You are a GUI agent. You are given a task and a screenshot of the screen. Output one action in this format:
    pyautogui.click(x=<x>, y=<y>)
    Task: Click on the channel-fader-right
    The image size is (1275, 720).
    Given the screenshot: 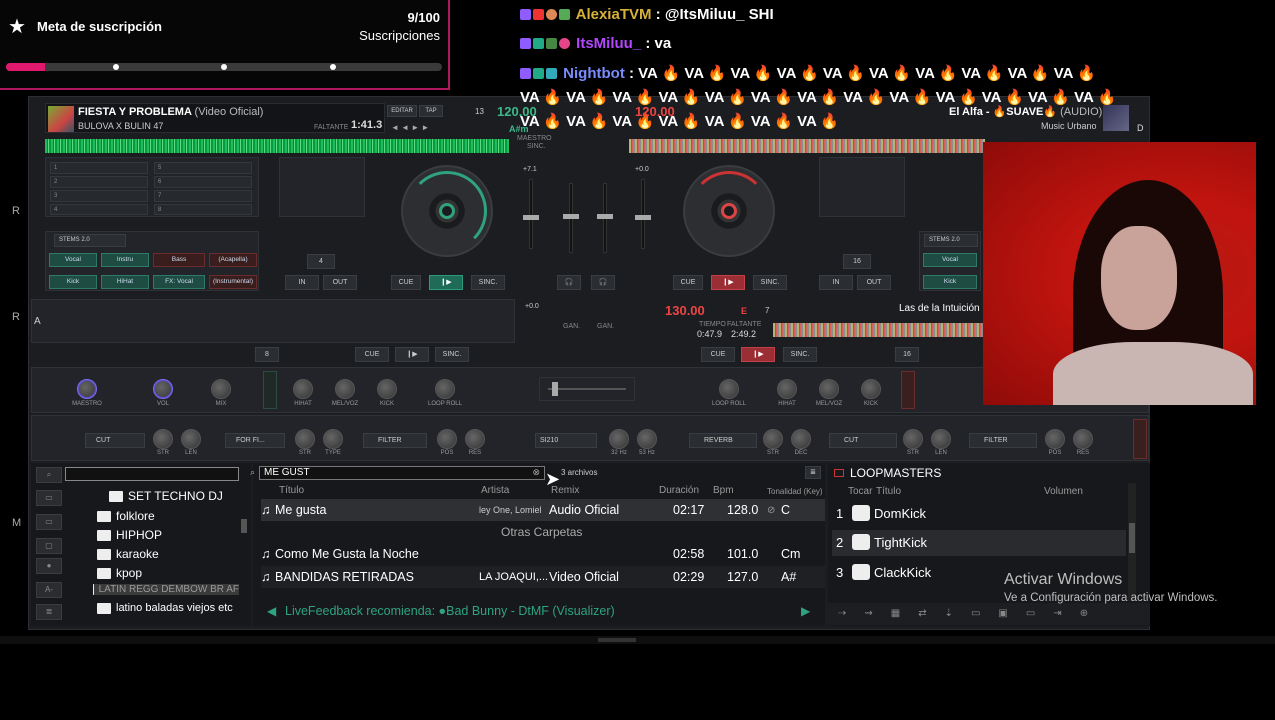 What is the action you would take?
    pyautogui.click(x=605, y=218)
    